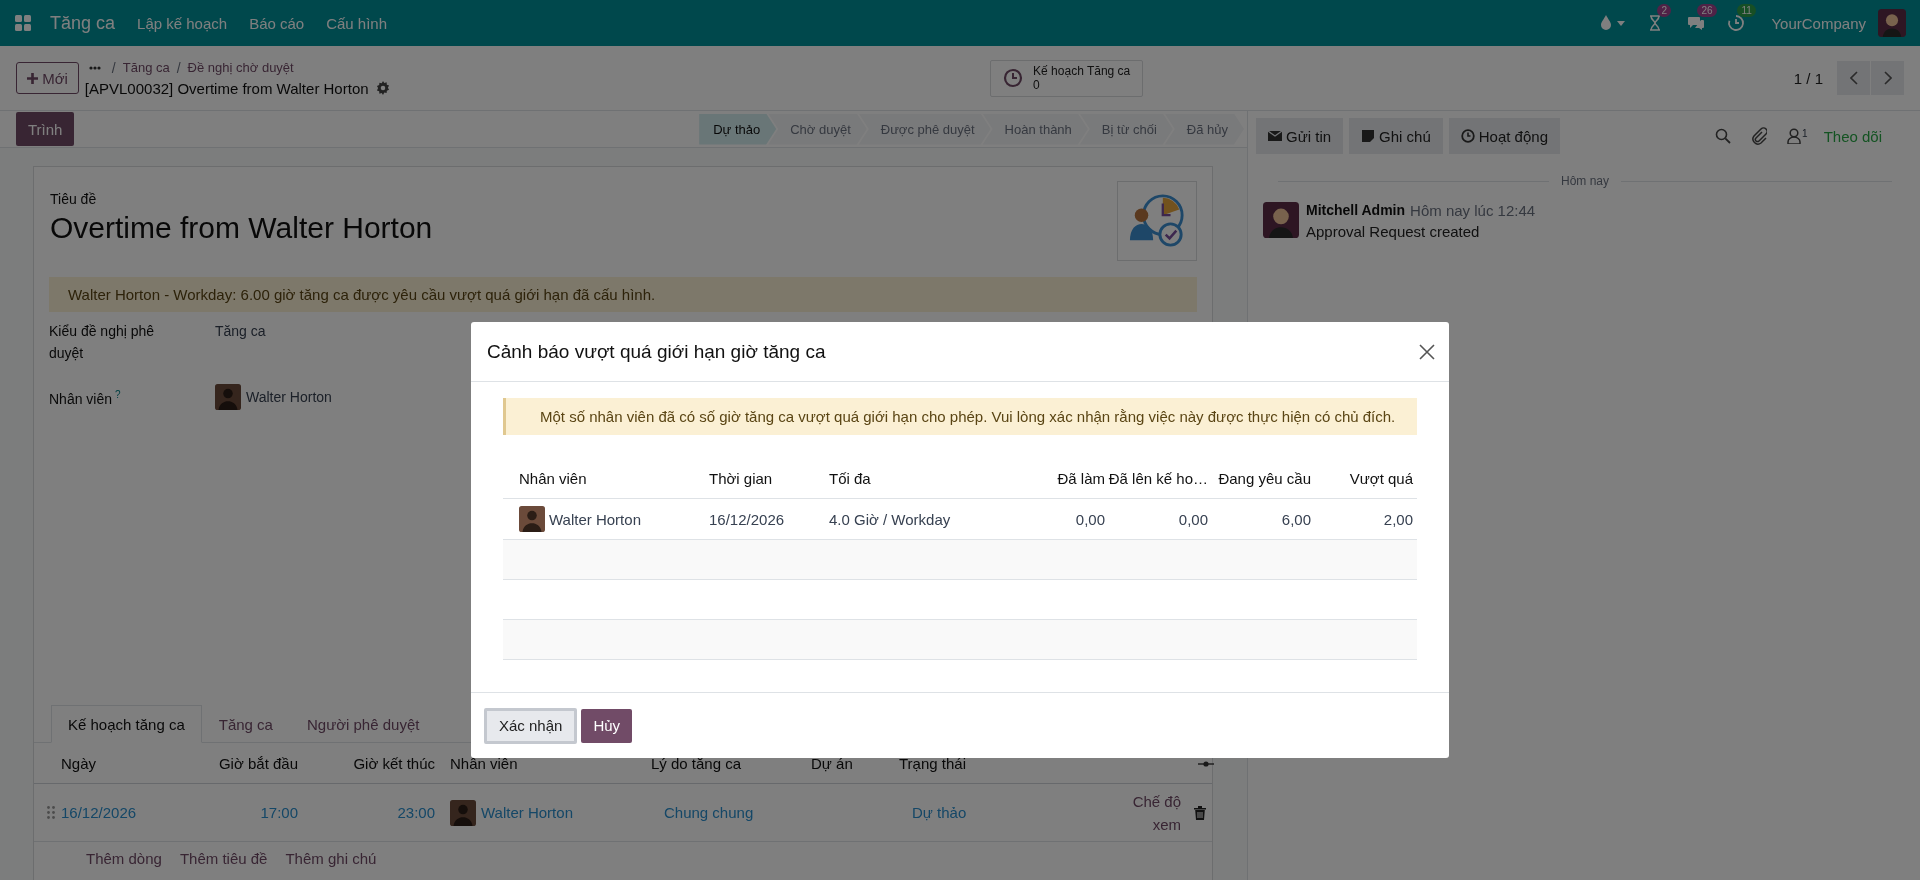 This screenshot has width=1920, height=880. What do you see at coordinates (81, 398) in the screenshot?
I see `field-label: Nhân viên` at bounding box center [81, 398].